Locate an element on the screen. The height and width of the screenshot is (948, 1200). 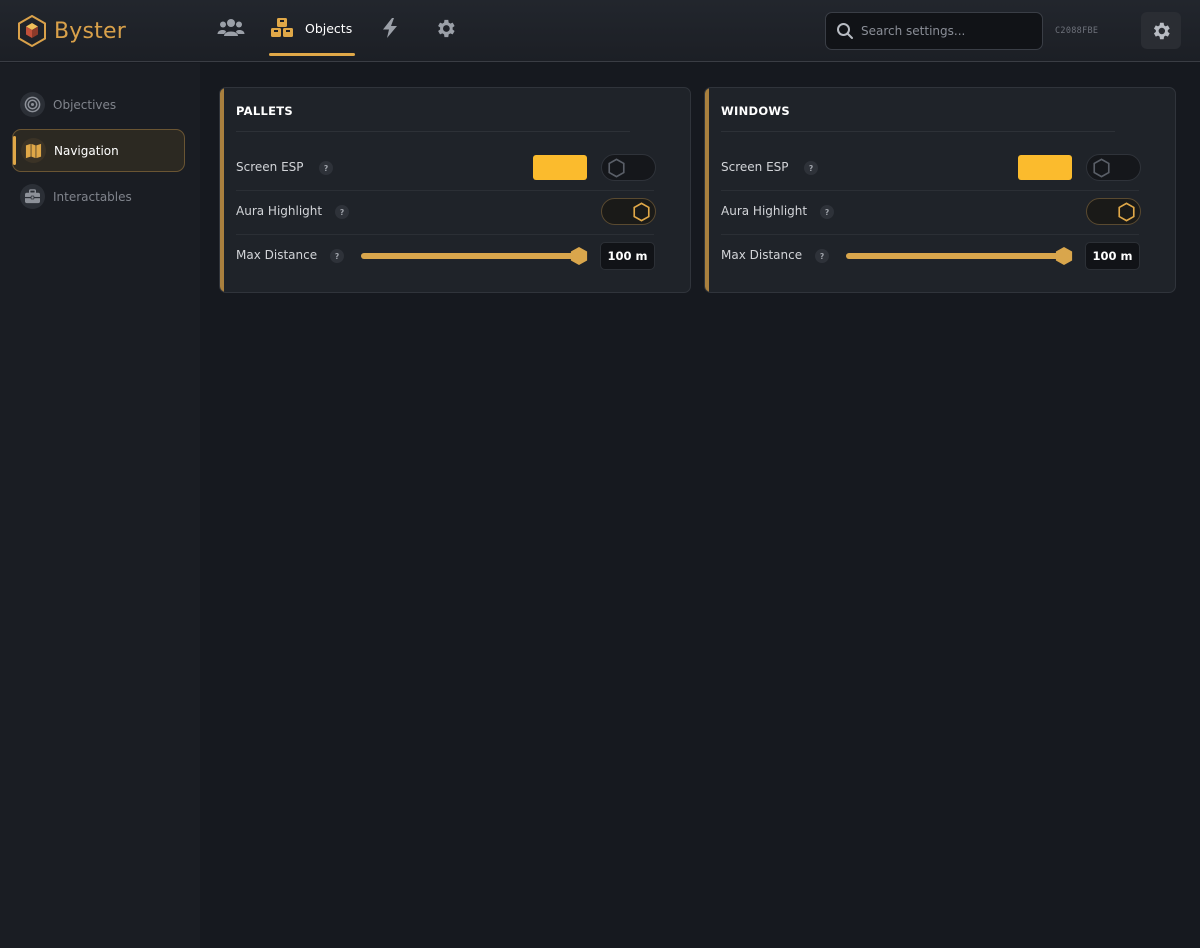
hexagon-logo-icon is located at coordinates (32, 31).